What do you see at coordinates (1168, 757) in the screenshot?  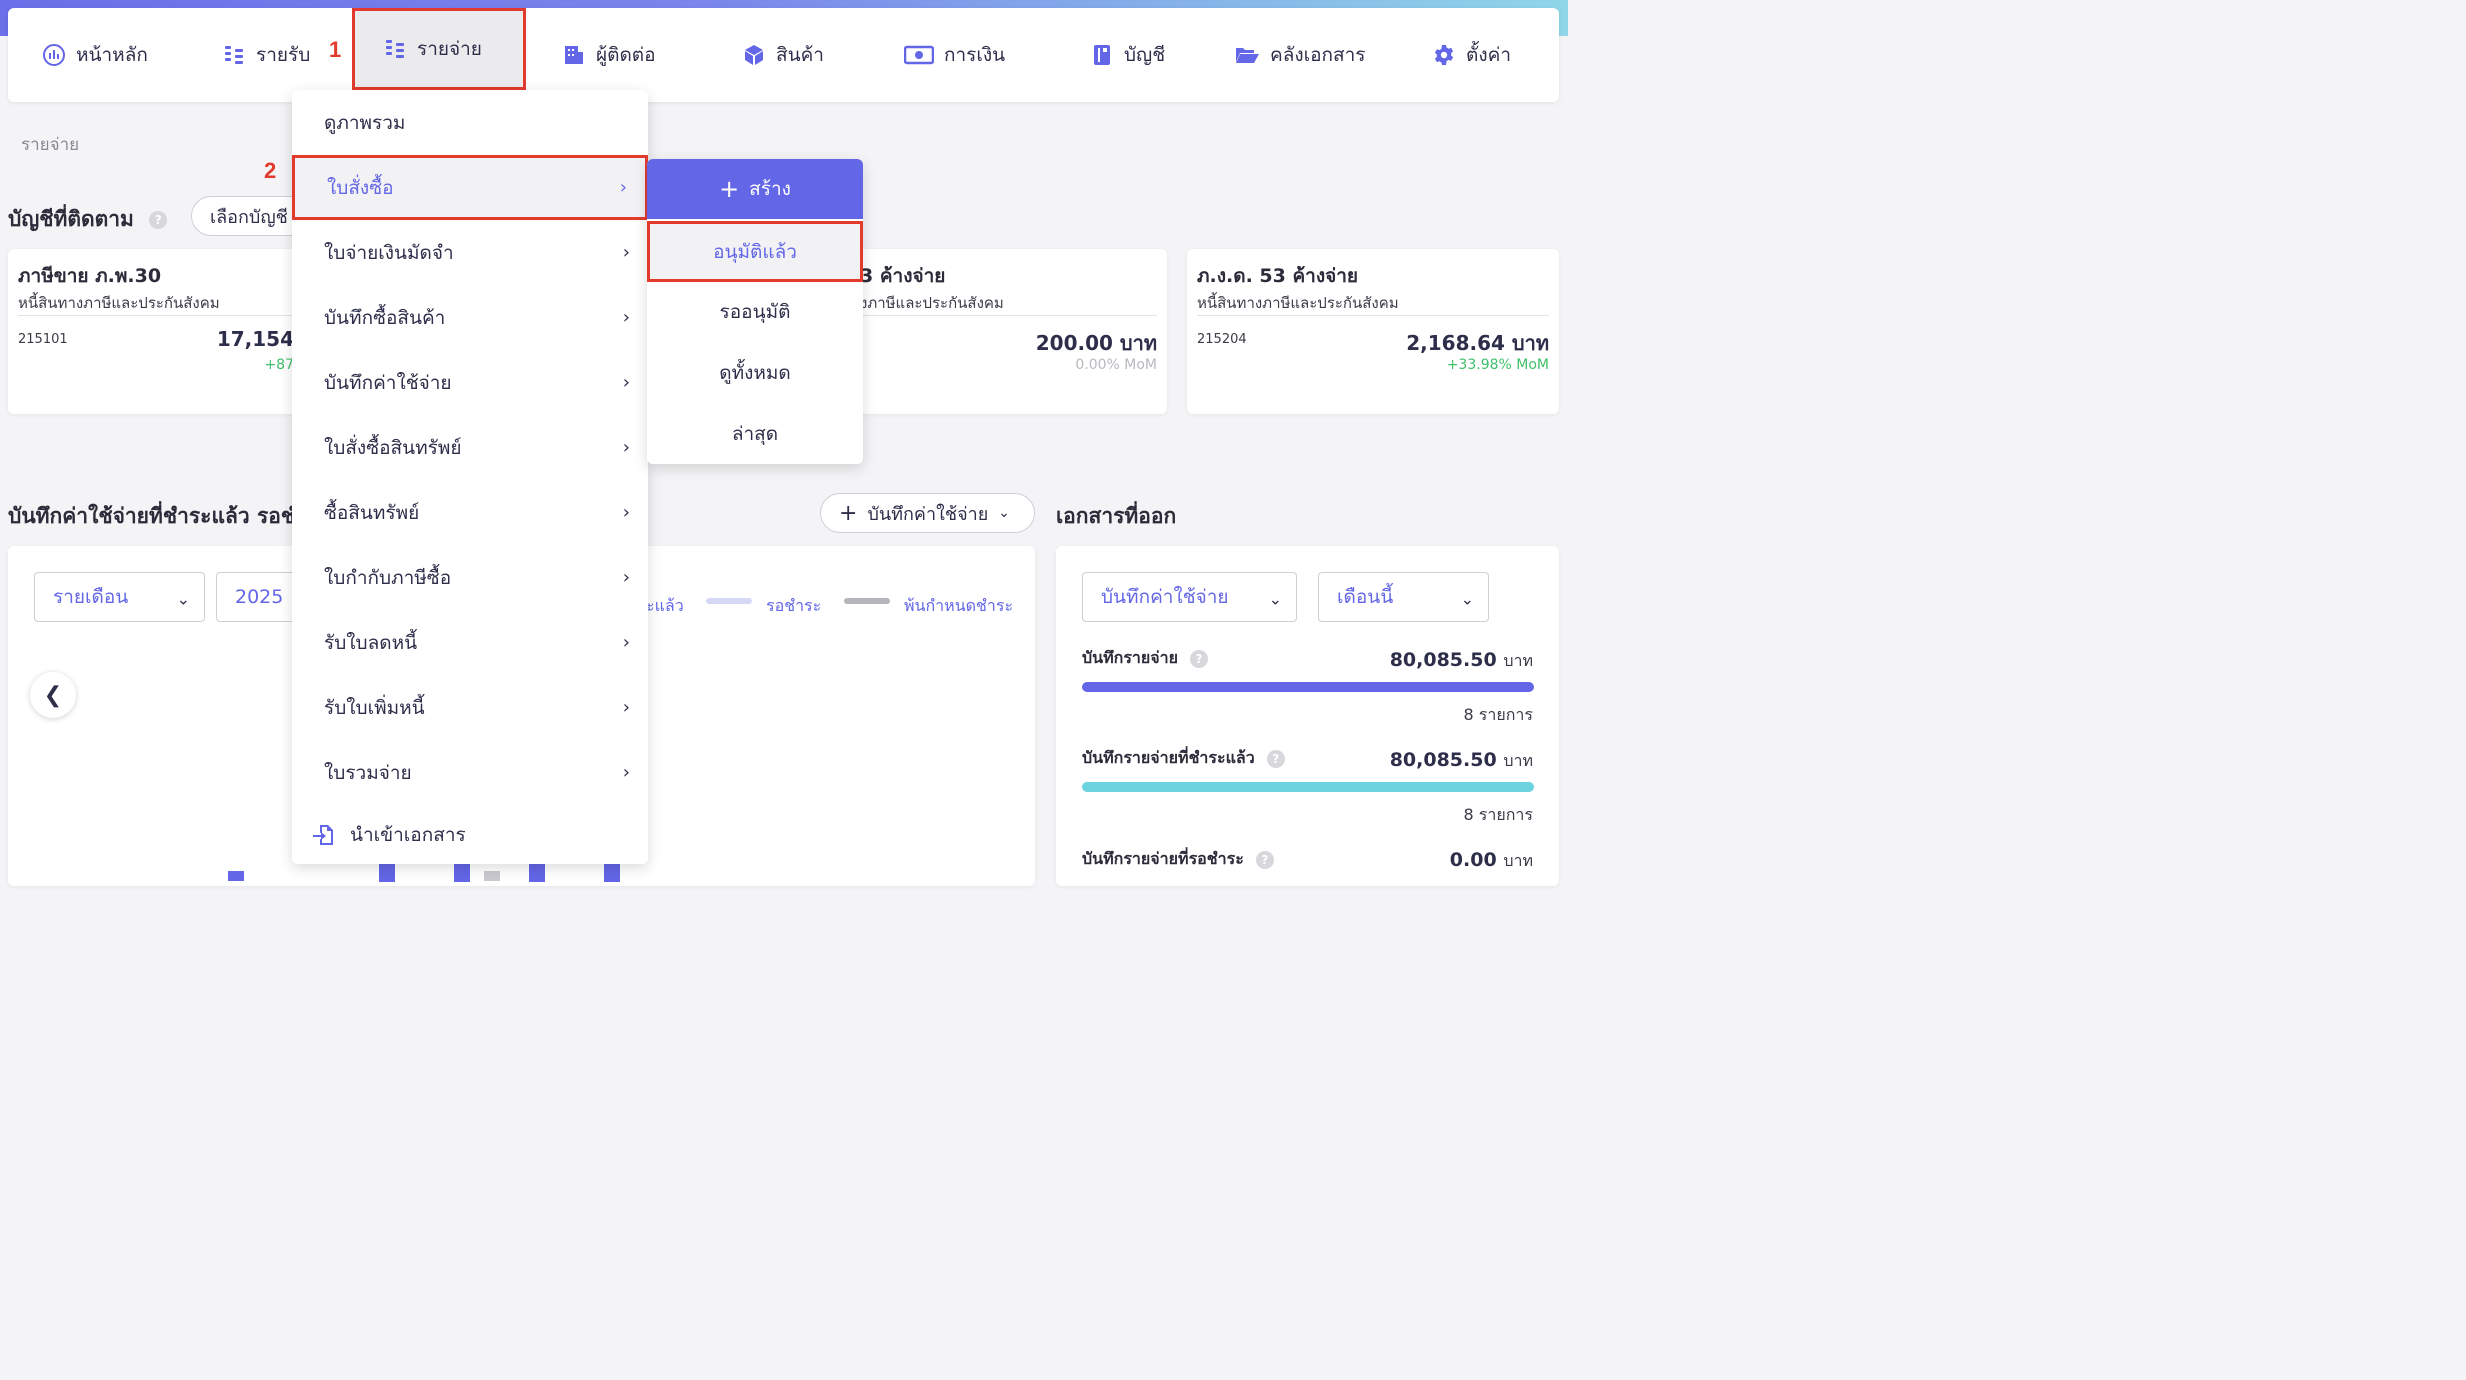 I see `stat-label-text: บันทึกรายจ่ายที่ชำระแล้ว` at bounding box center [1168, 757].